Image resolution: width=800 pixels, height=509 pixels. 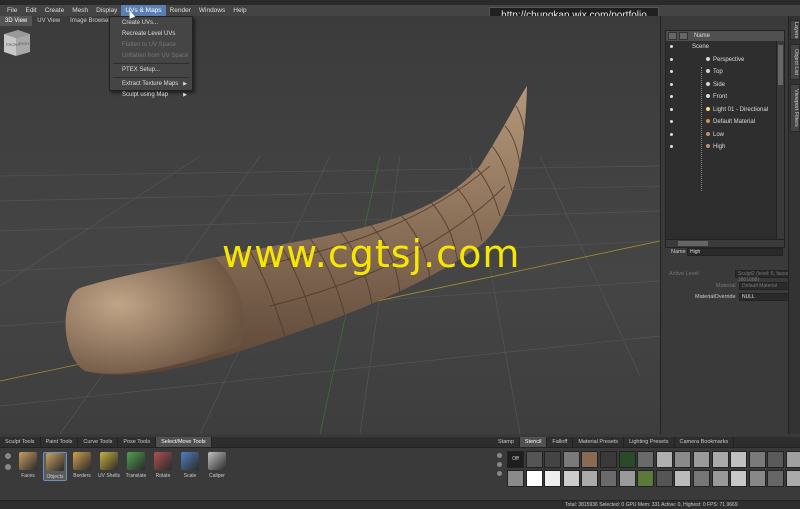 I want to click on dropdown-item-extract-texture-maps: Extract Texture Maps ▶, so click(x=151, y=84).